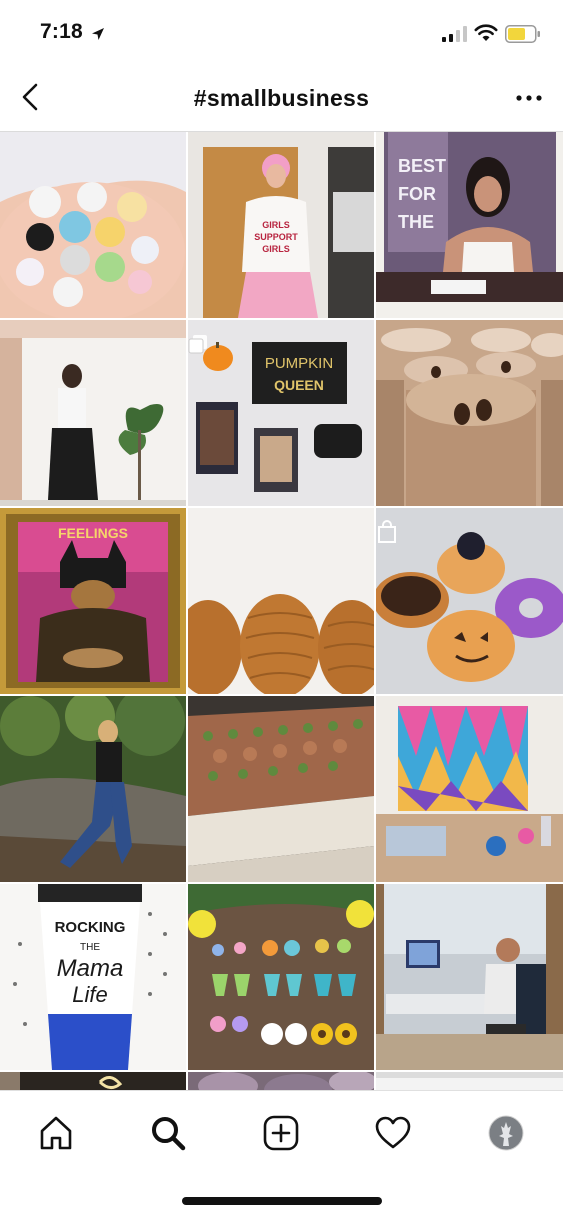  Describe the element at coordinates (387, 531) in the screenshot. I see `shopping-bag-icon` at that location.